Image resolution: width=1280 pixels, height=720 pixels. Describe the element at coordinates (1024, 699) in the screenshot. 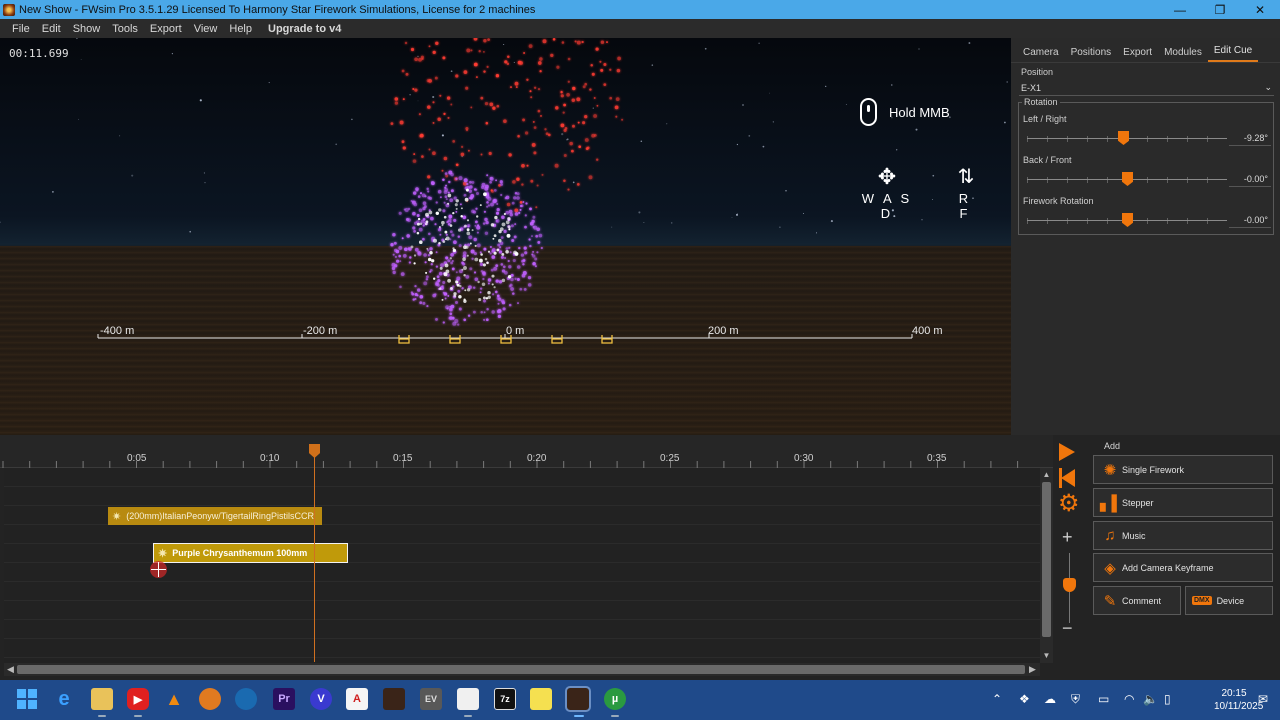

I see `dropbox-icon: ❖` at that location.